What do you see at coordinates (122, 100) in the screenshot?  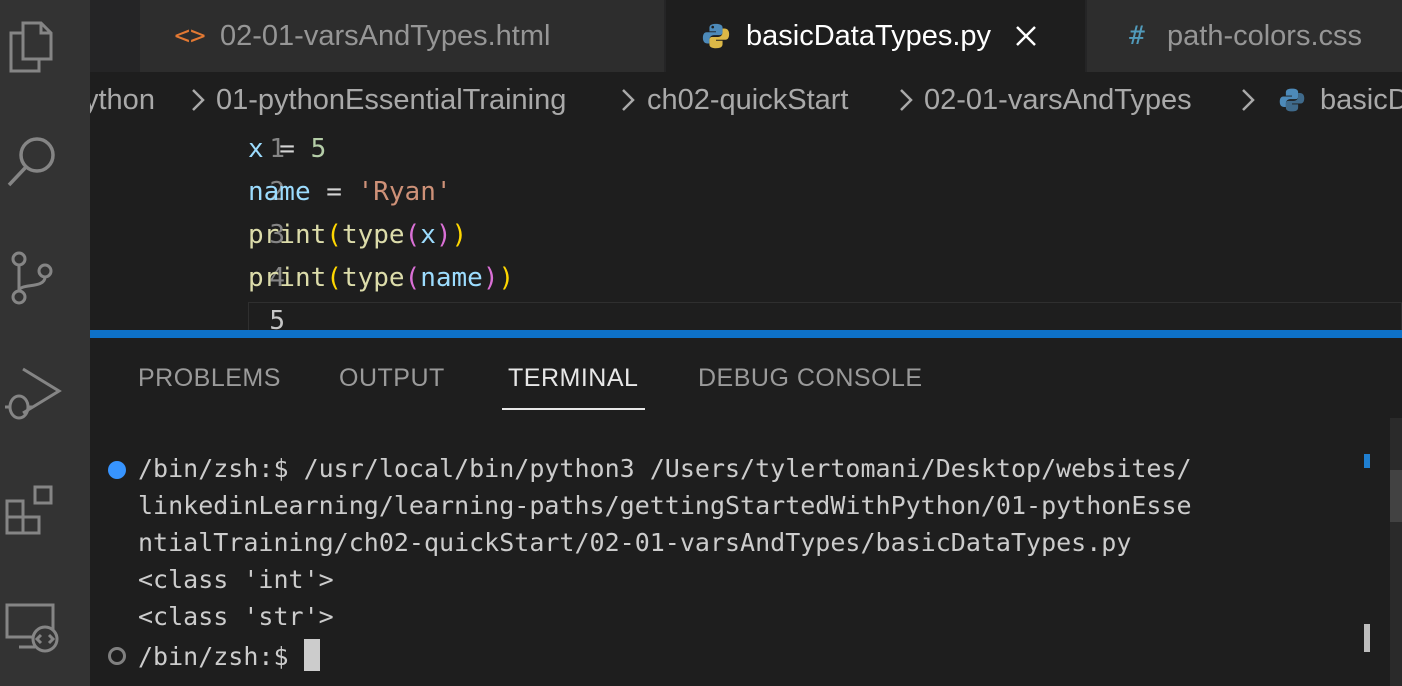 I see `breadcrumb-item: ython` at bounding box center [122, 100].